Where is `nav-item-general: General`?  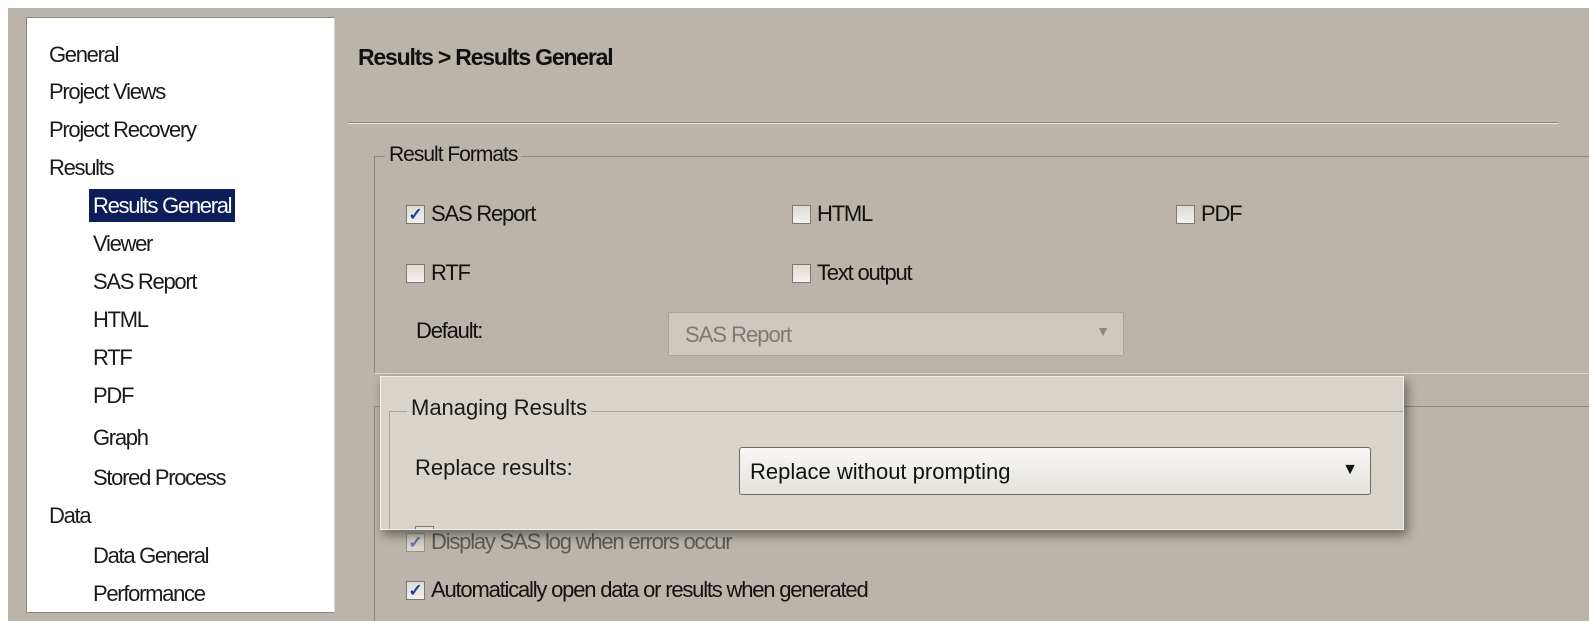 nav-item-general: General is located at coordinates (84, 54).